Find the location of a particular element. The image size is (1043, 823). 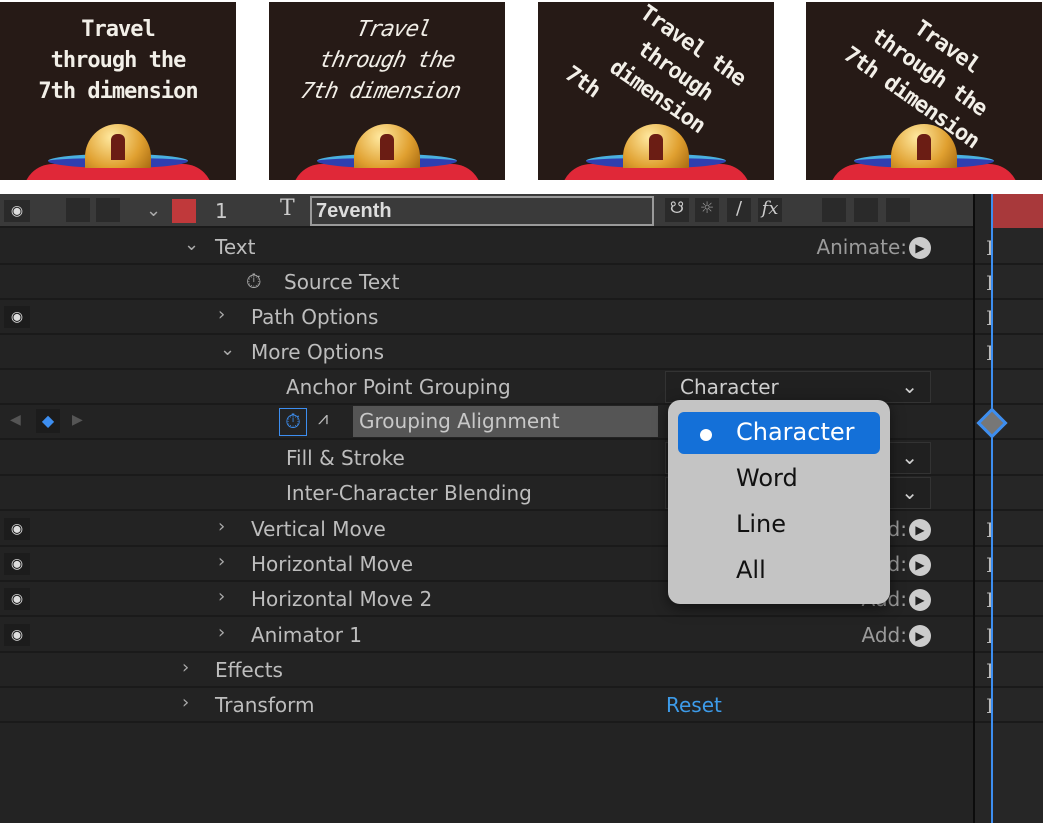

effects-switch: fx is located at coordinates (770, 210).